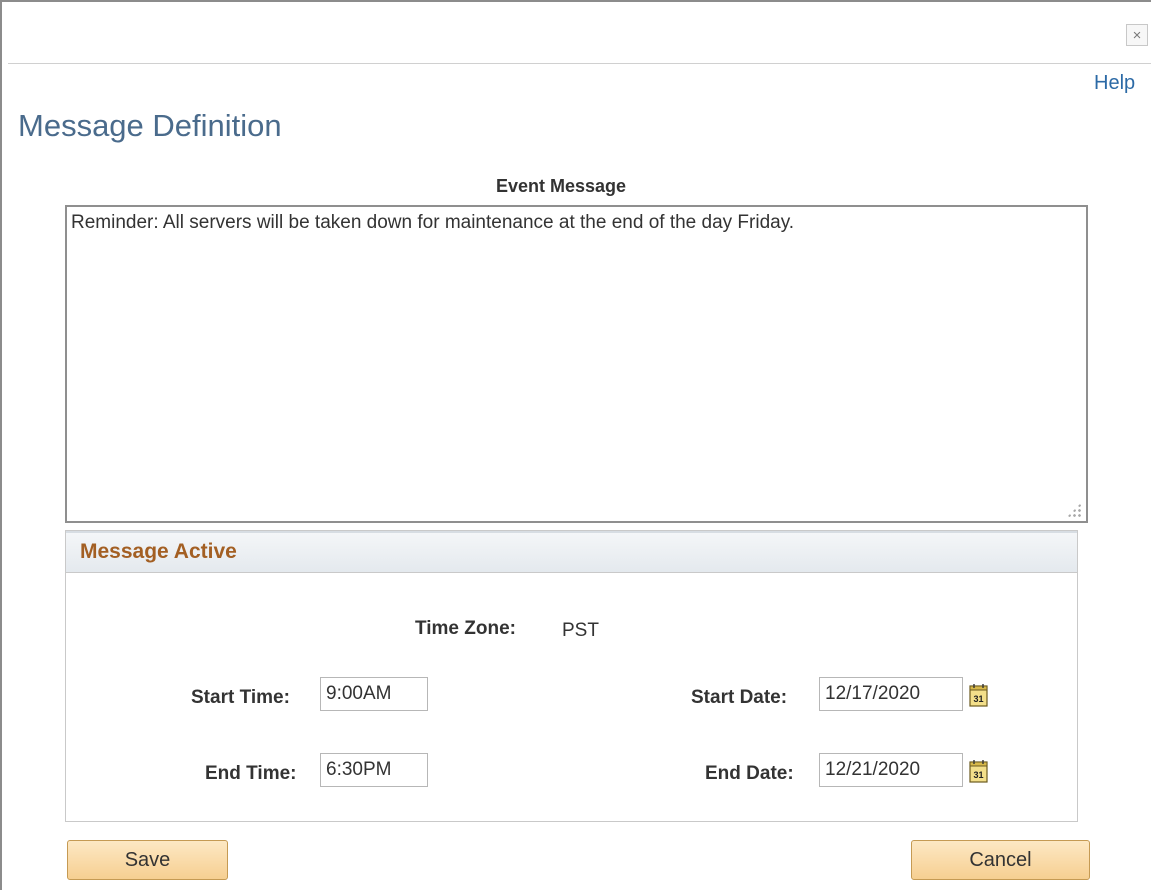 The width and height of the screenshot is (1151, 890). I want to click on start-date-label: Start Date:, so click(739, 697).